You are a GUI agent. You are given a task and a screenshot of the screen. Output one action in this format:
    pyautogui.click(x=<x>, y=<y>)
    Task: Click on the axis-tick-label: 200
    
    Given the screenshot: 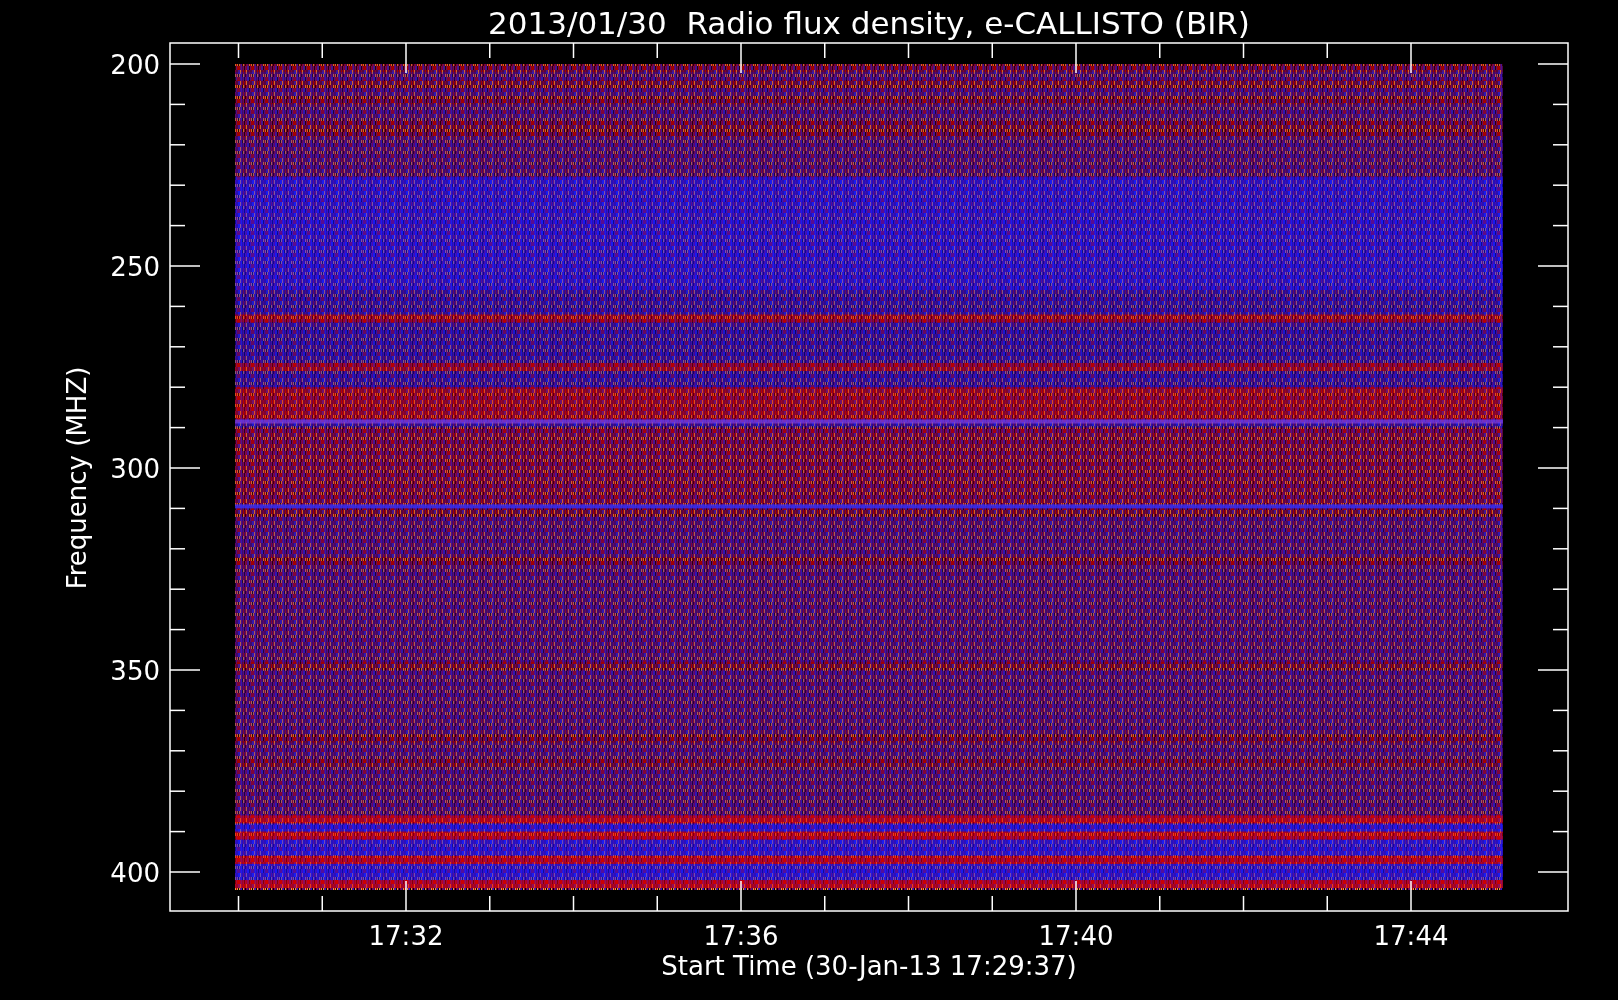 What is the action you would take?
    pyautogui.click(x=135, y=65)
    